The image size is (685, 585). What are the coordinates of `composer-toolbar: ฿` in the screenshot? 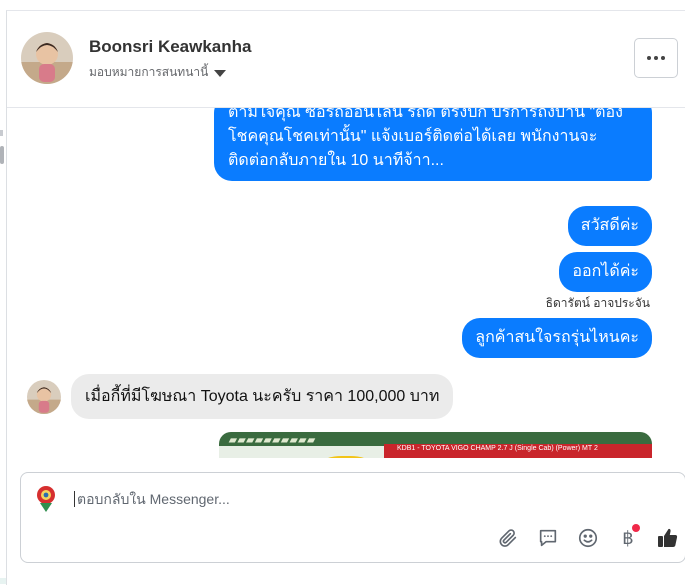 It's located at (588, 537).